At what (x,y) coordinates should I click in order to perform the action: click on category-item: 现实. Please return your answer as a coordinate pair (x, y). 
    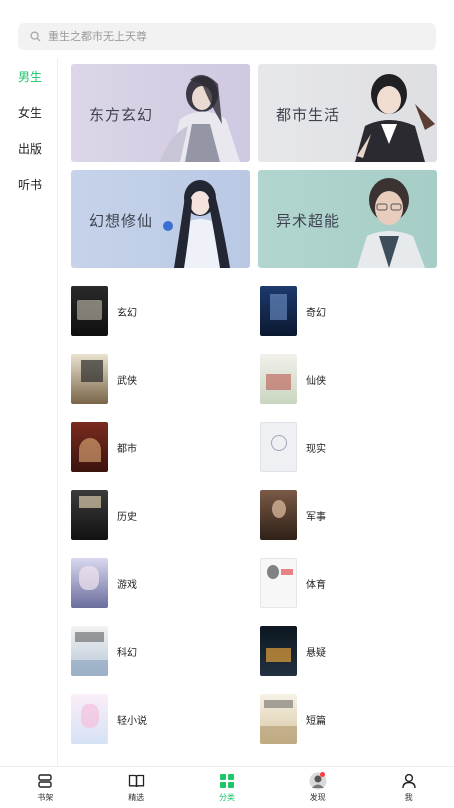
    Looking at the image, I should click on (293, 447).